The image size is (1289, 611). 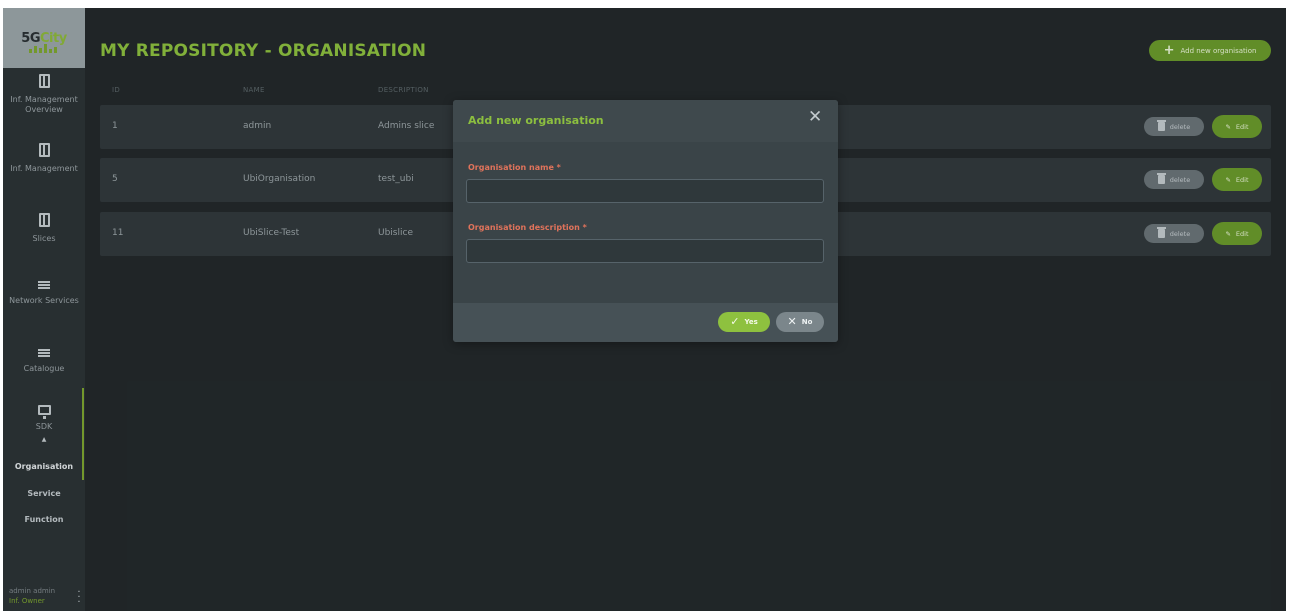 I want to click on yes-label: Yes, so click(x=751, y=322).